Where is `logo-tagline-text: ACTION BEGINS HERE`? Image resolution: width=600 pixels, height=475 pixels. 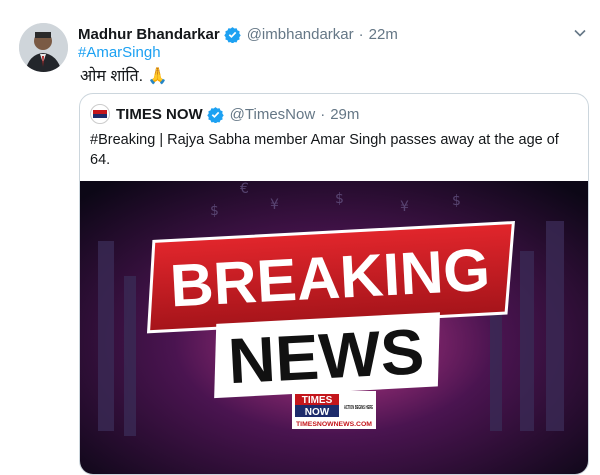
logo-tagline-text: ACTION BEGINS HERE is located at coordinates (358, 408).